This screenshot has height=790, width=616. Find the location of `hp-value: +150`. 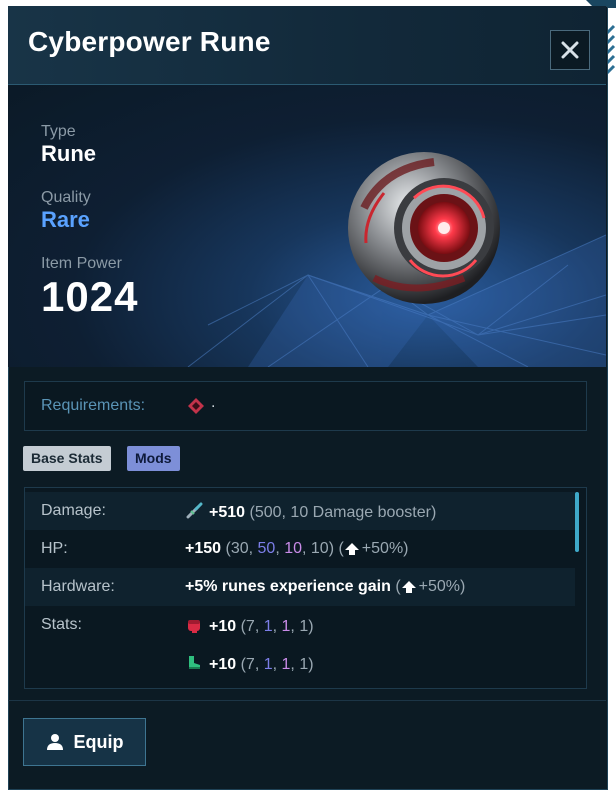

hp-value: +150 is located at coordinates (203, 548).